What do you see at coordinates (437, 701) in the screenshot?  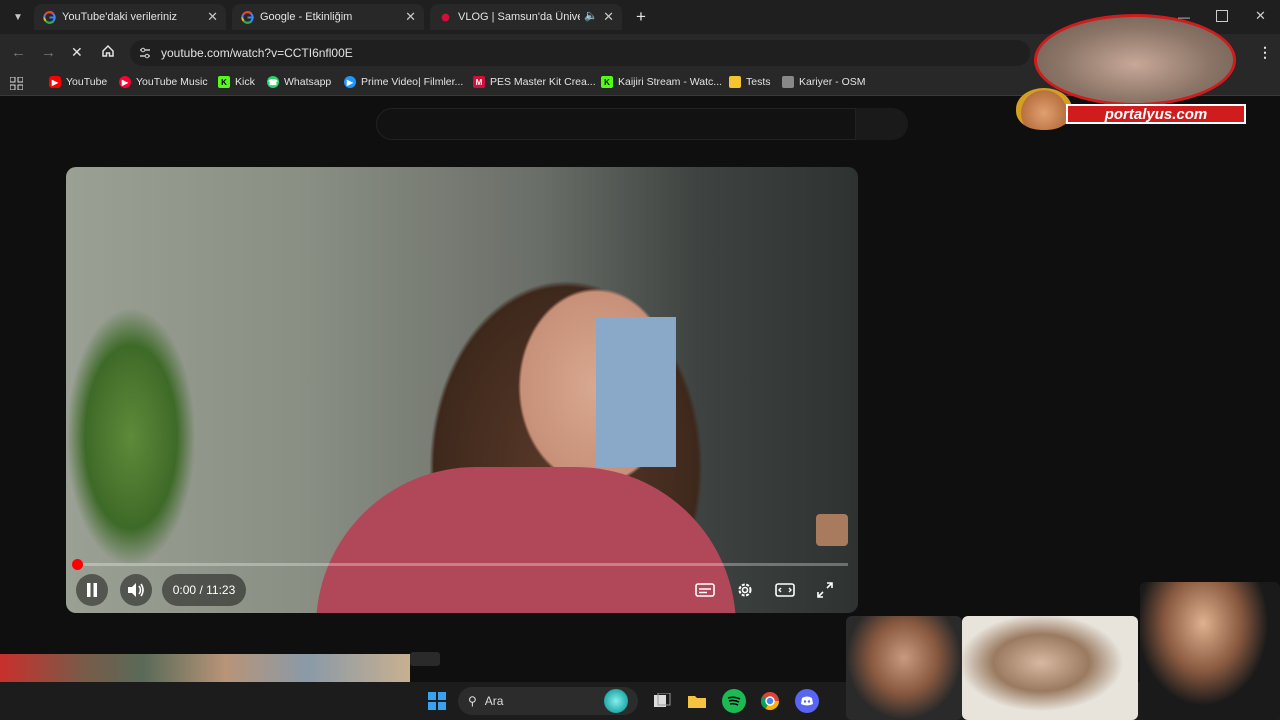 I see `windows-start-icon` at bounding box center [437, 701].